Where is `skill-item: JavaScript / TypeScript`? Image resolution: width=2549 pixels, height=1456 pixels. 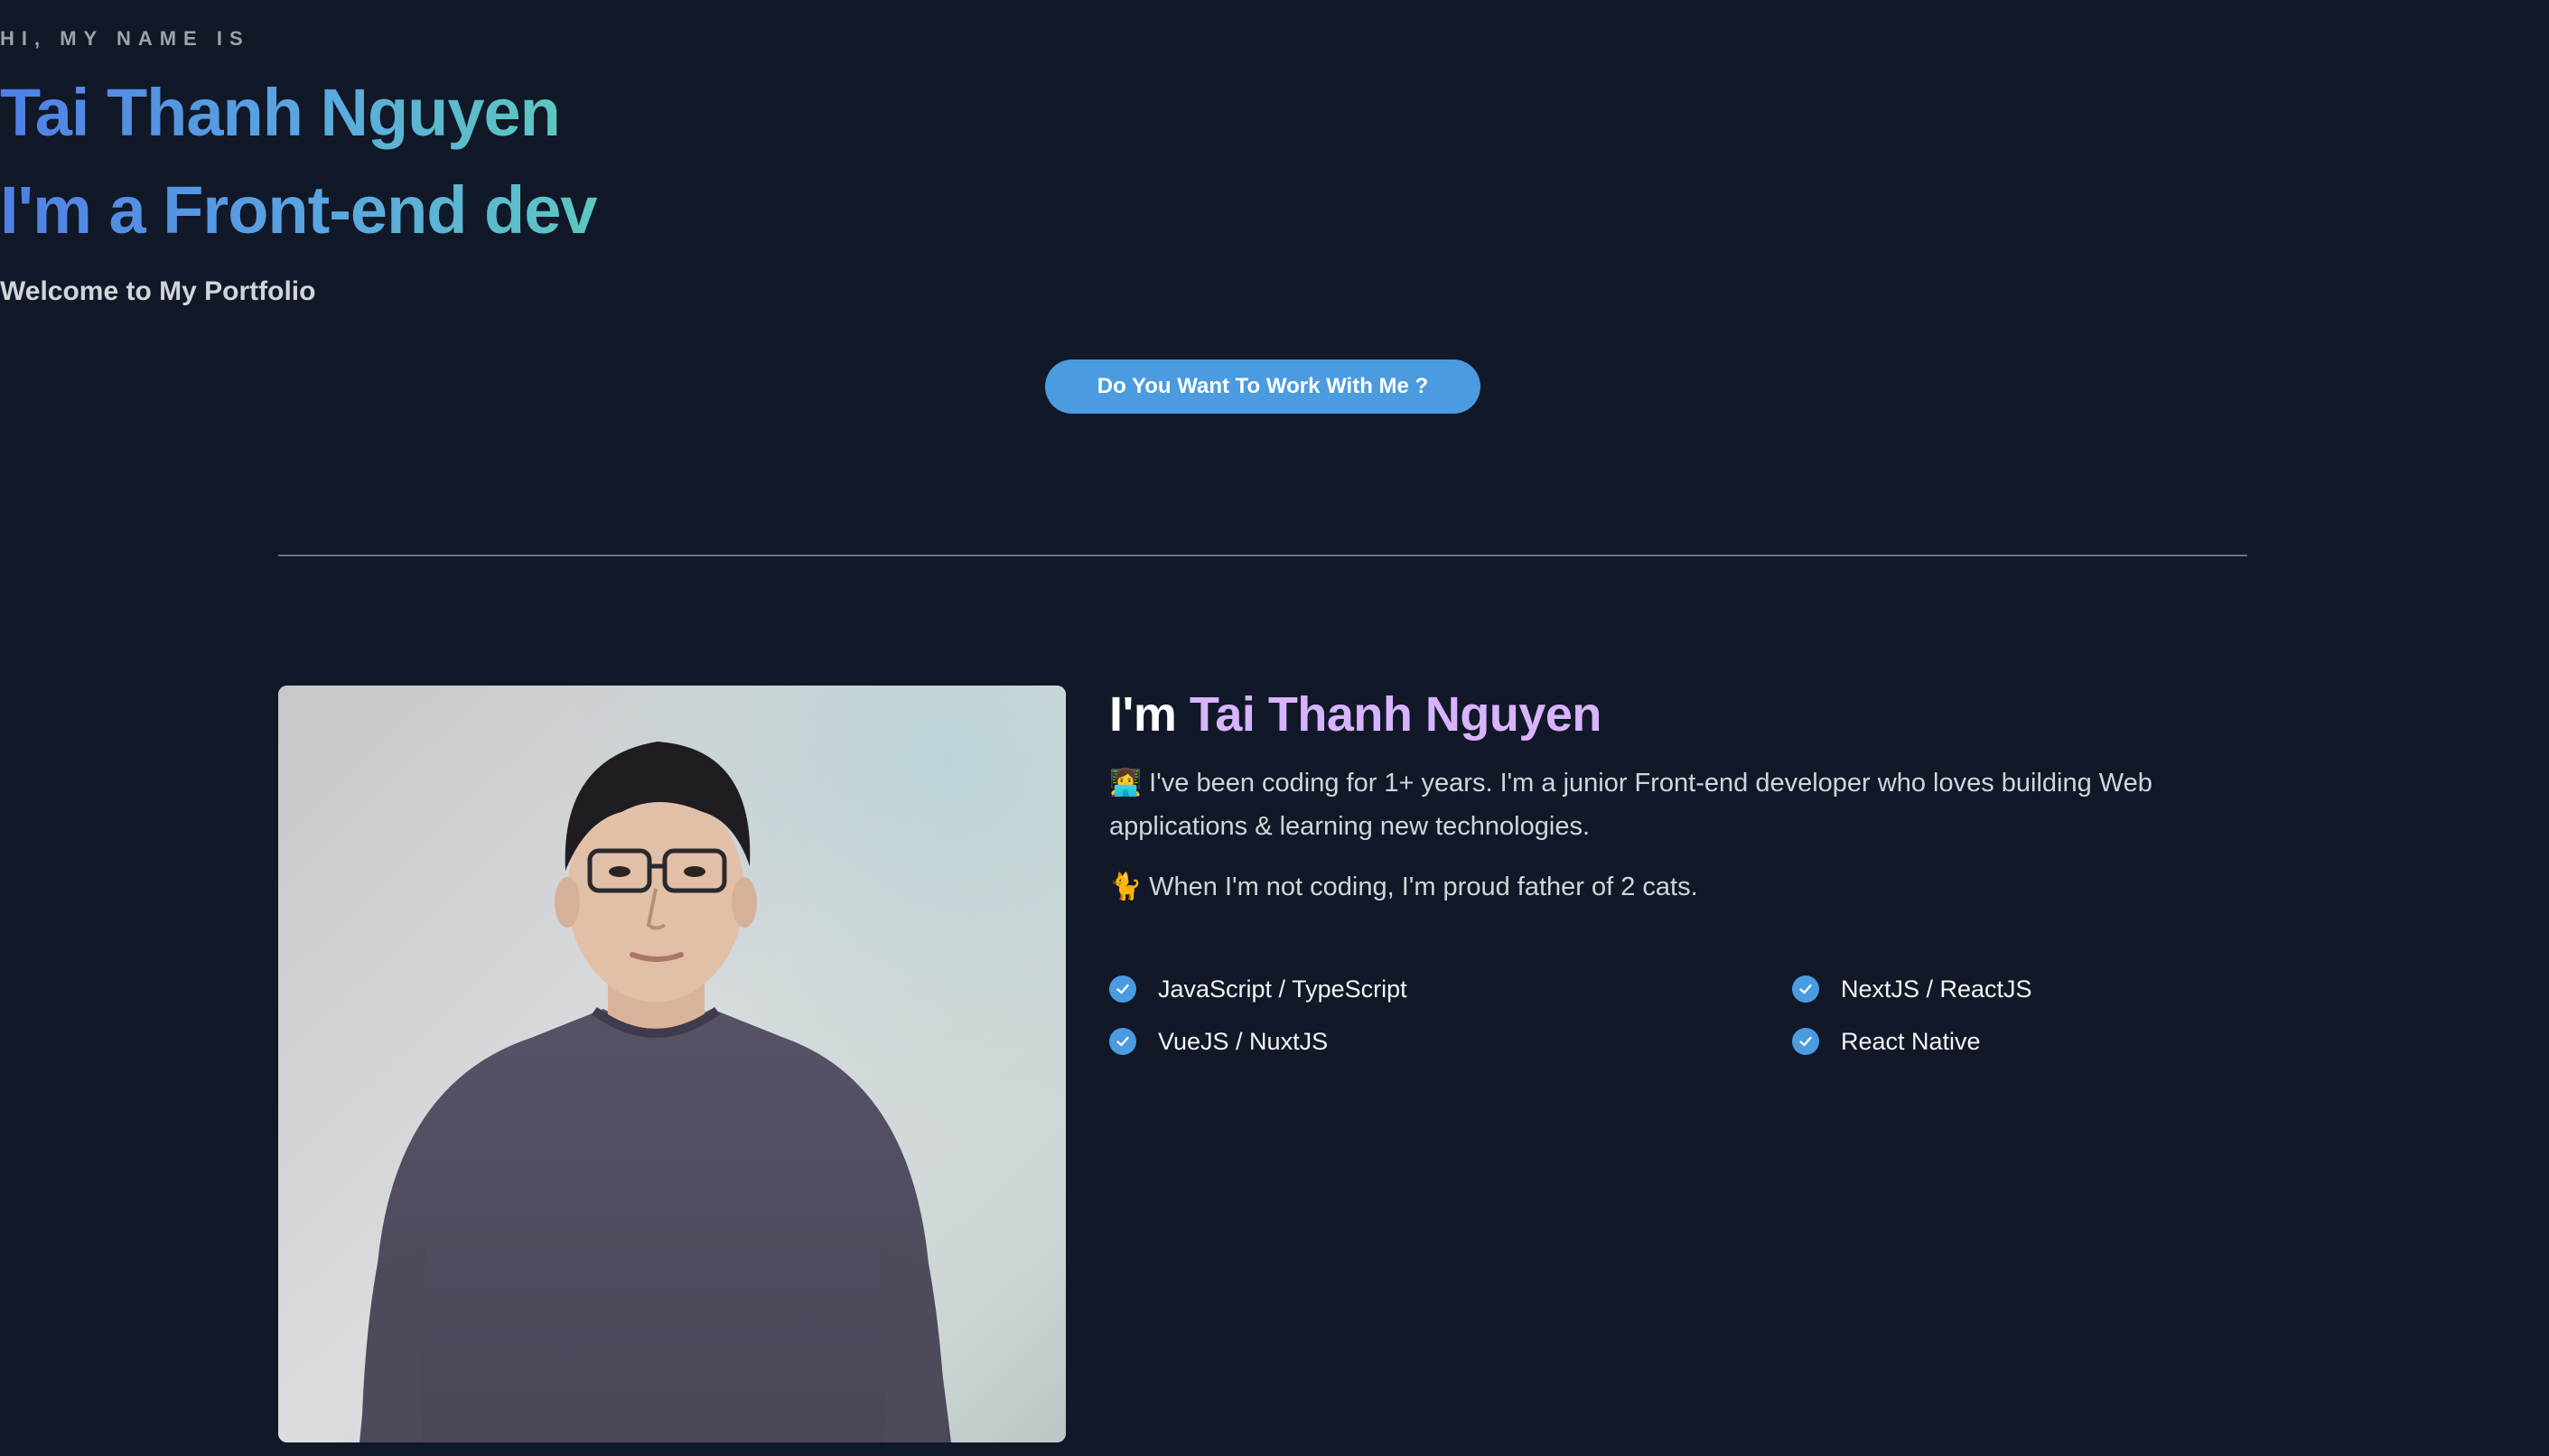 skill-item: JavaScript / TypeScript is located at coordinates (1258, 989).